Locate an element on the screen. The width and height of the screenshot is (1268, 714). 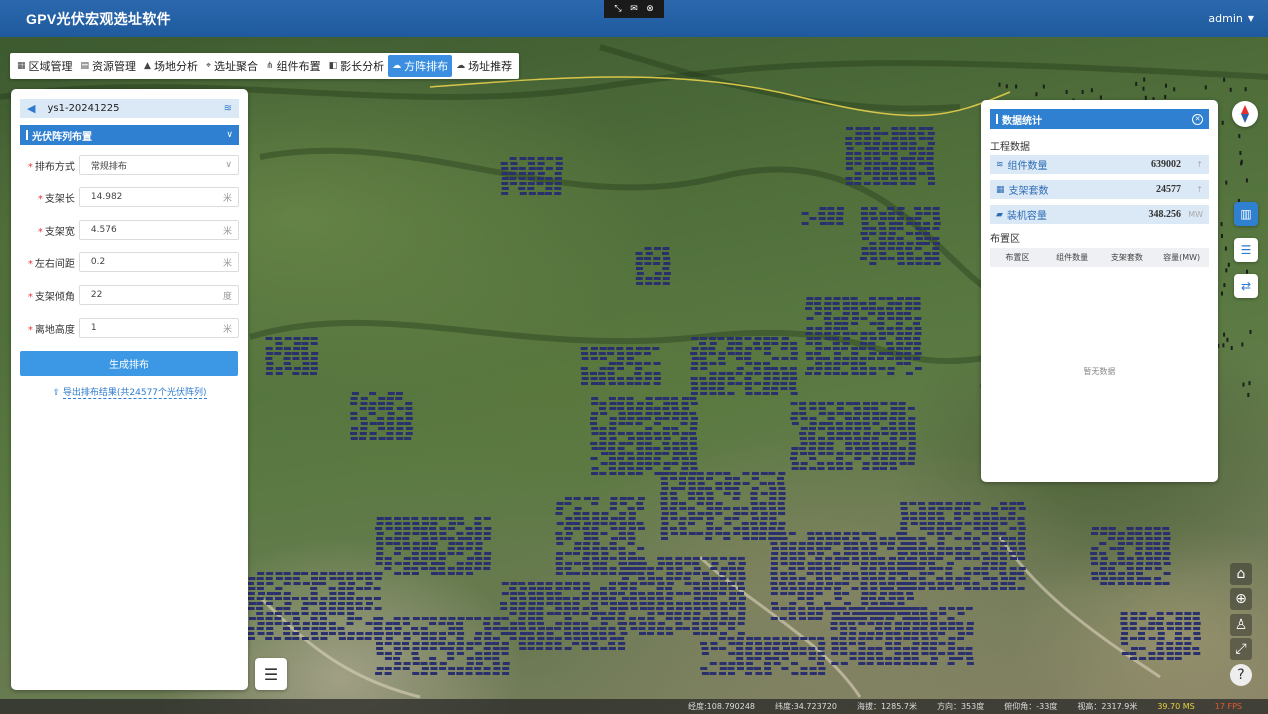
stat-value: 639002 is located at coordinates (1166, 164).